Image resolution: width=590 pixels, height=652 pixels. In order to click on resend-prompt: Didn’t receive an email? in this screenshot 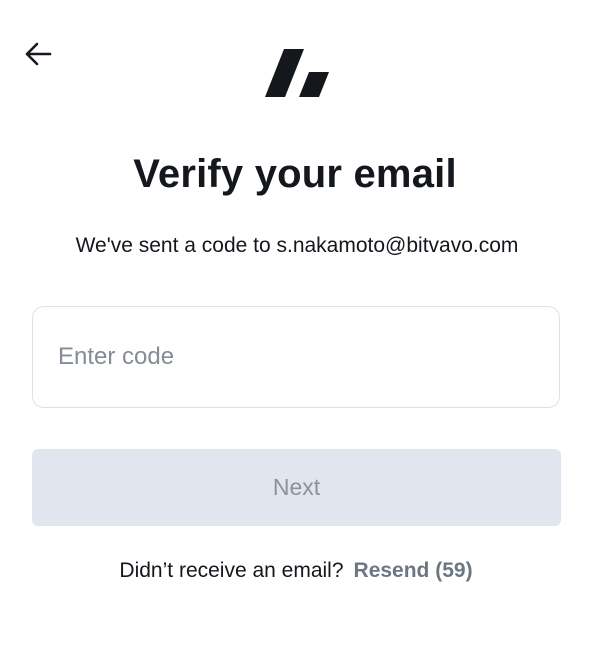, I will do `click(231, 570)`.